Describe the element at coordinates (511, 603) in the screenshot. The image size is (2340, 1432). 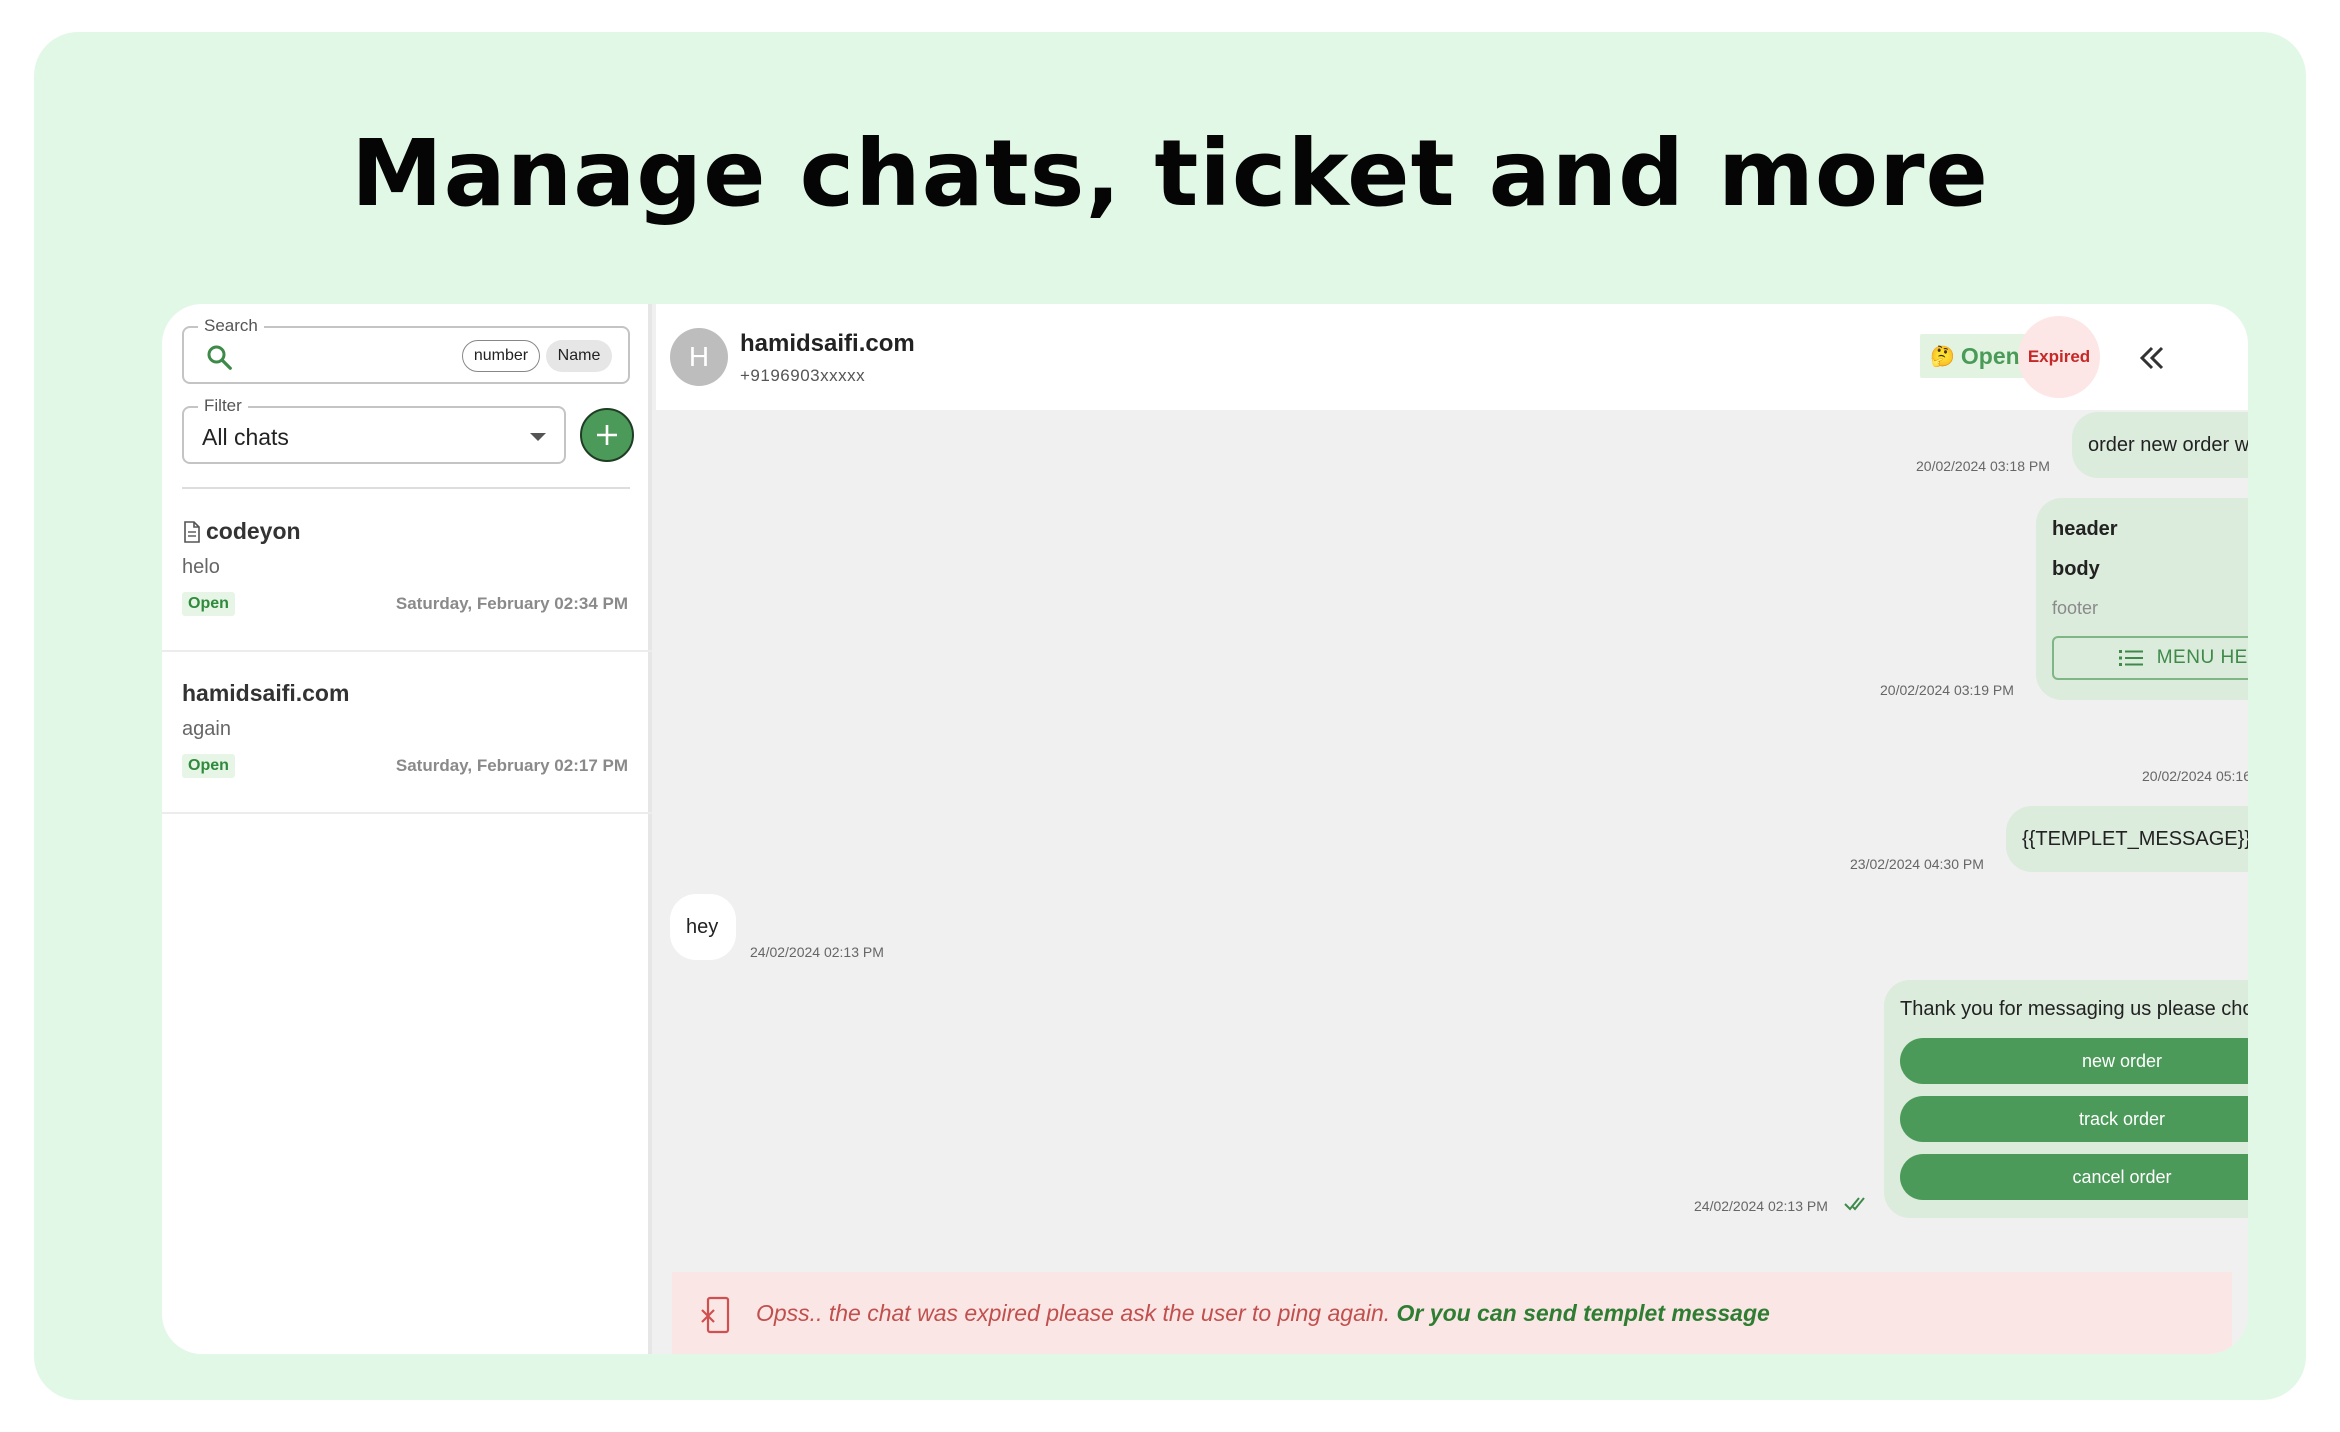
I see `chat-time: Saturday, February 02:34 PM` at that location.